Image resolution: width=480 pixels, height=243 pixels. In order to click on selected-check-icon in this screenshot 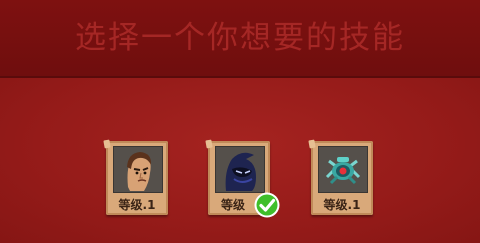, I will do `click(267, 205)`.